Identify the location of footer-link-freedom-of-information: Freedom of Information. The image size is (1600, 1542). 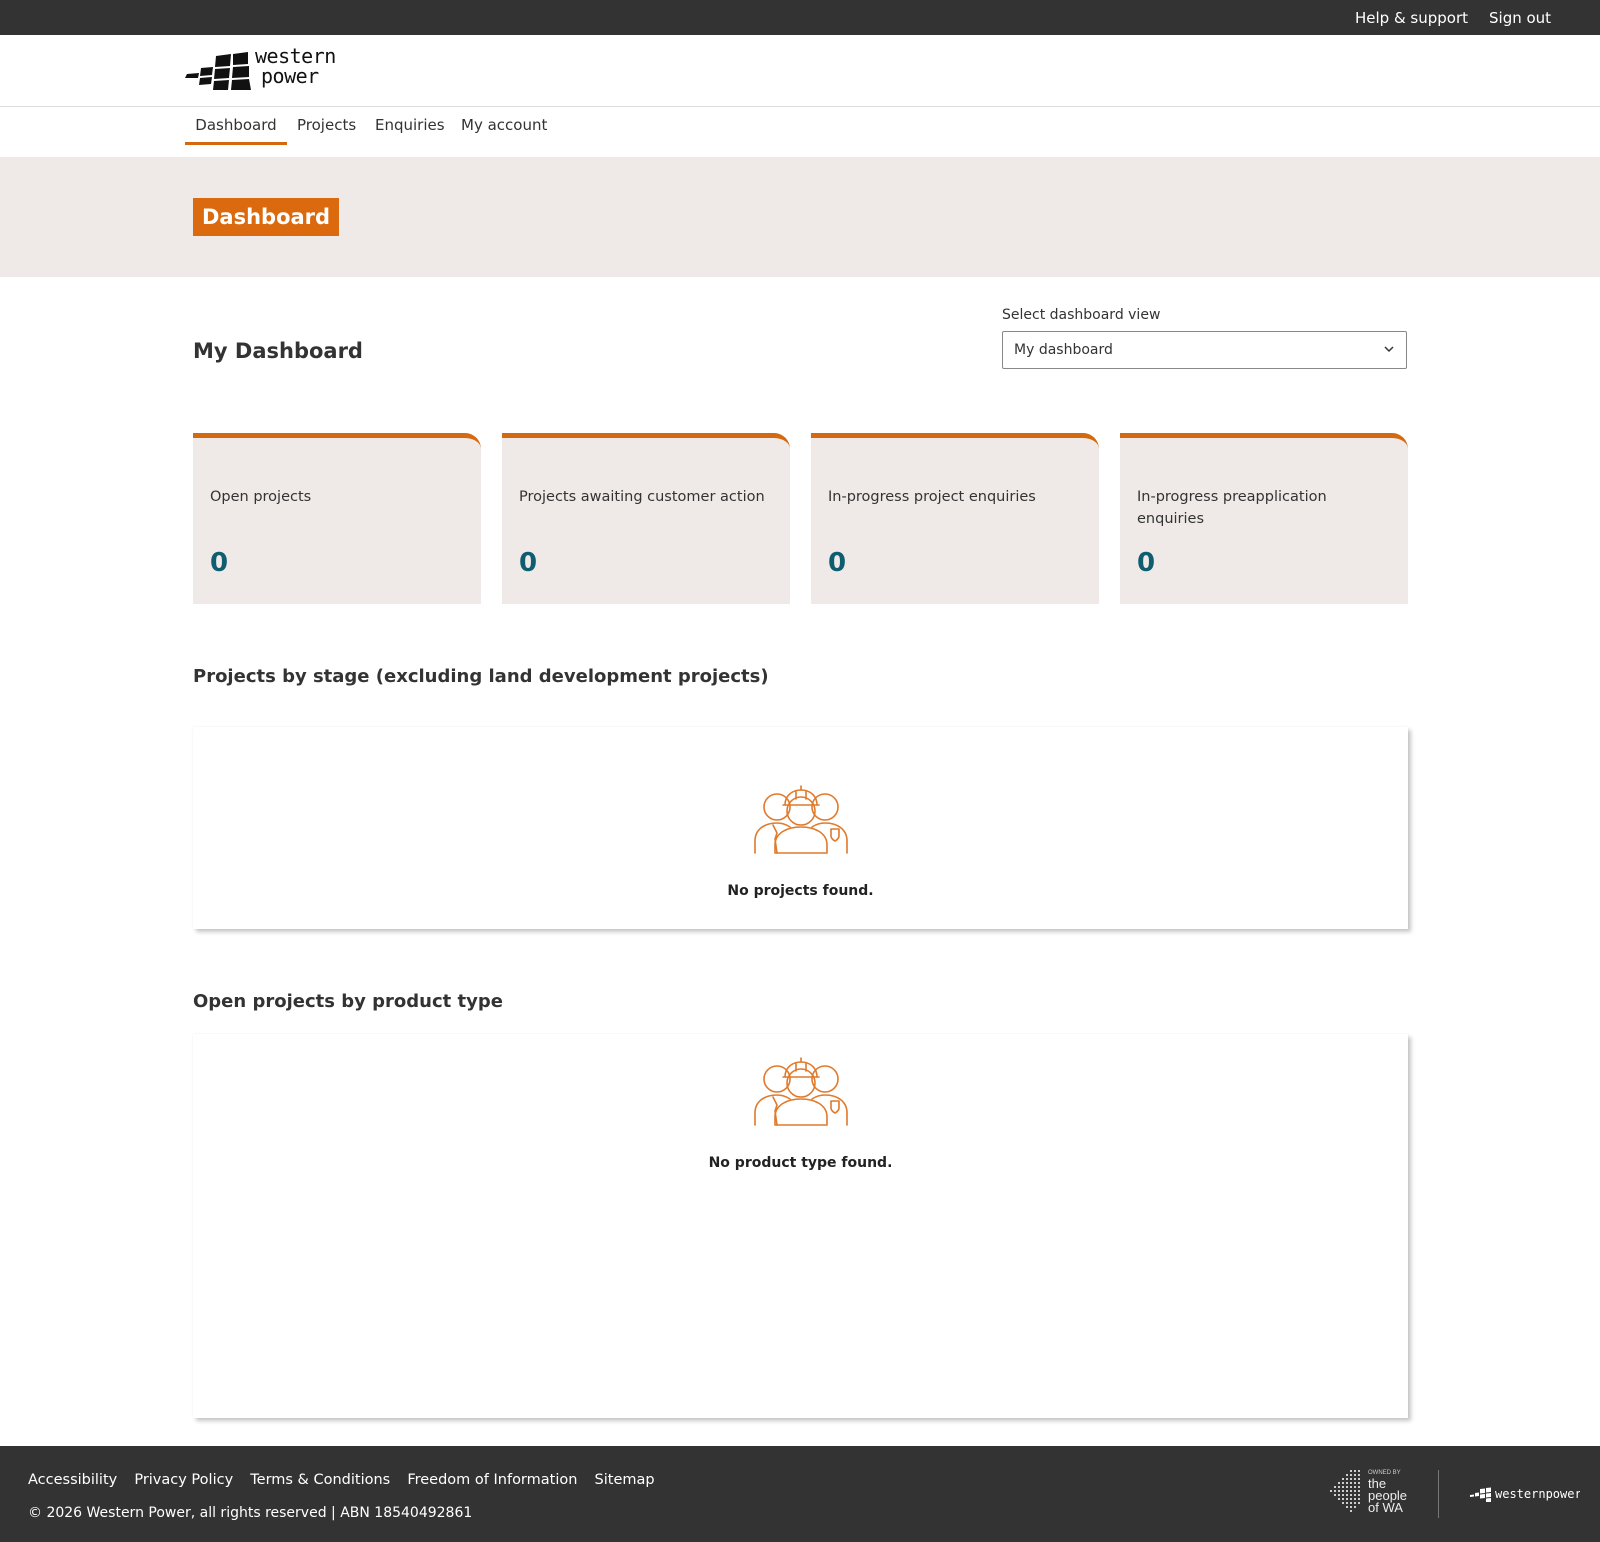
(492, 1480).